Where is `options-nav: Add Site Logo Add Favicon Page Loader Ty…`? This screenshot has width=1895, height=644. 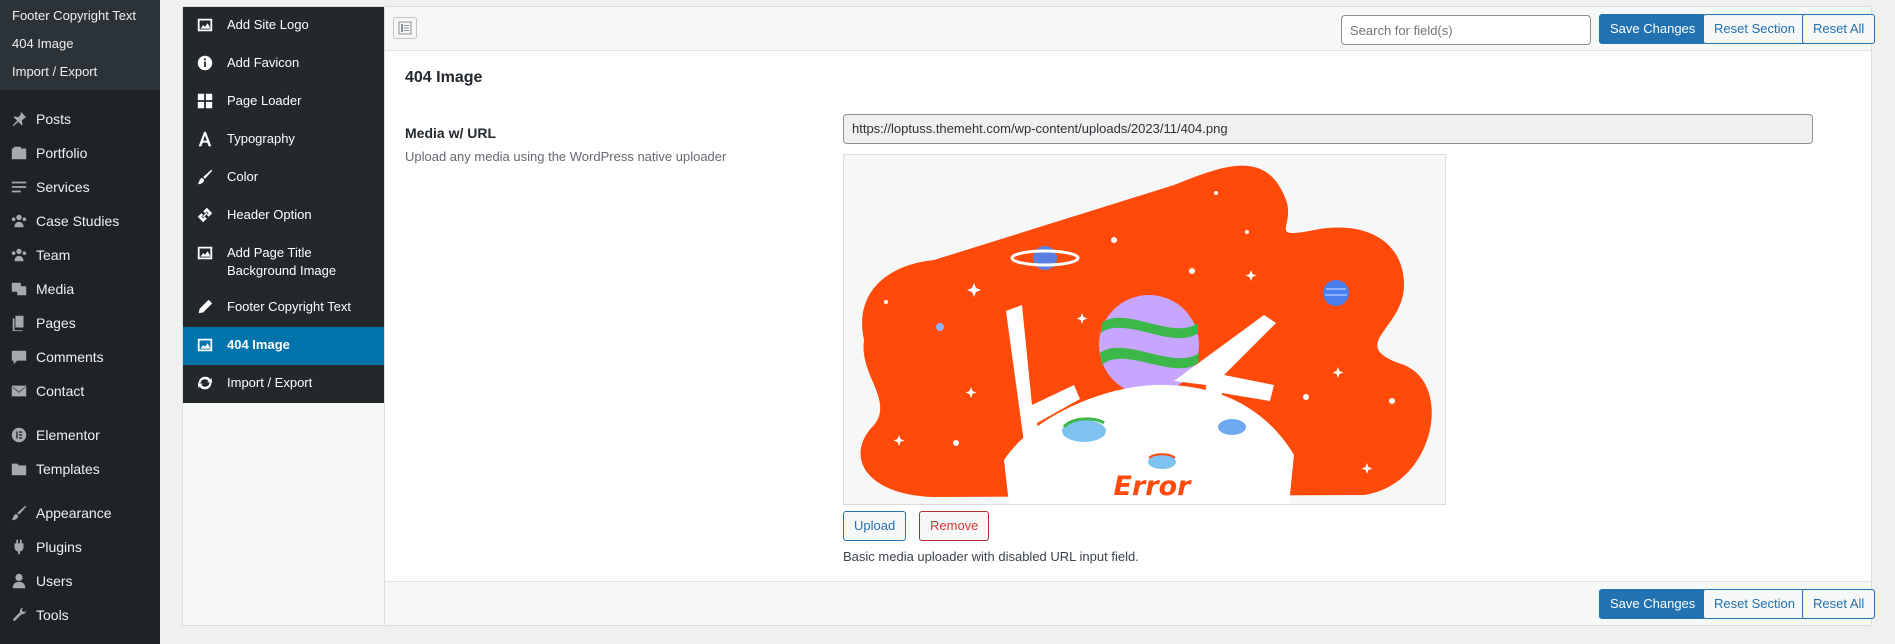 options-nav: Add Site Logo Add Favicon Page Loader Ty… is located at coordinates (284, 316).